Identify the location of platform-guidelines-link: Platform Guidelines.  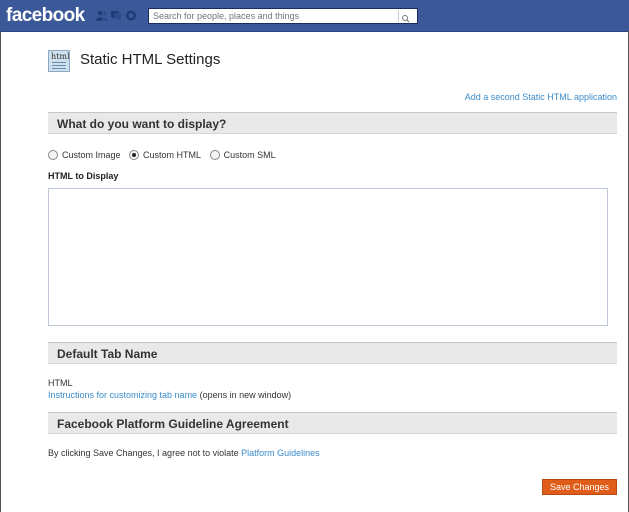
(280, 453).